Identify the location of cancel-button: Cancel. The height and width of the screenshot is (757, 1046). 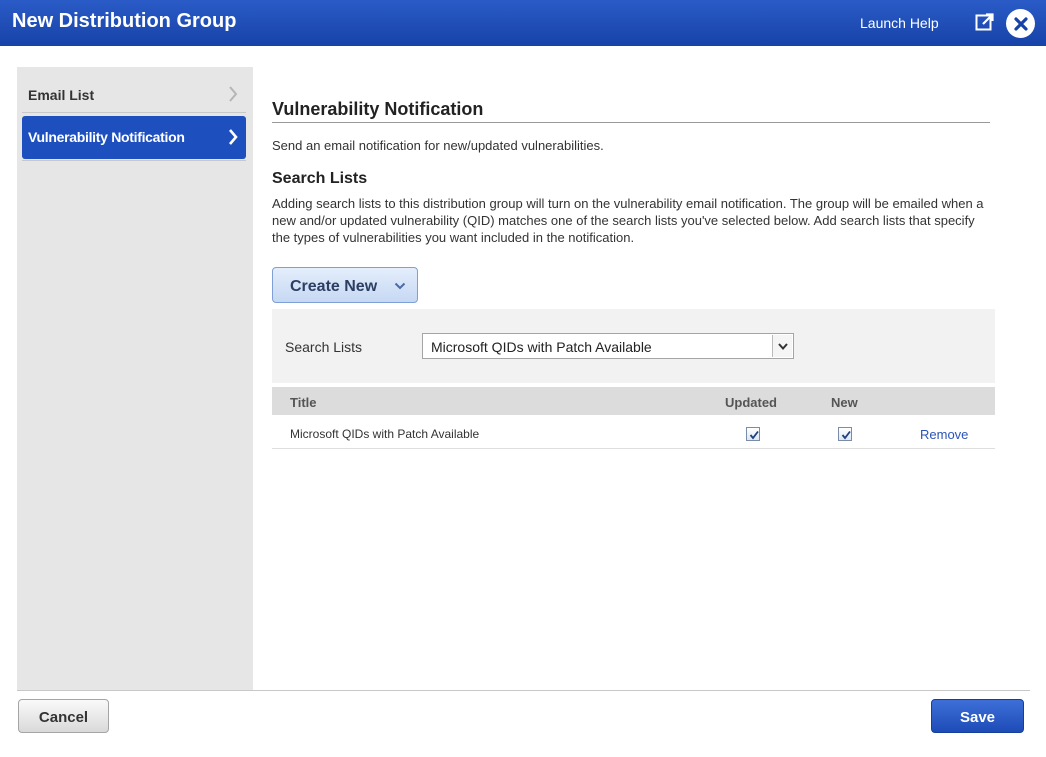
(63, 716).